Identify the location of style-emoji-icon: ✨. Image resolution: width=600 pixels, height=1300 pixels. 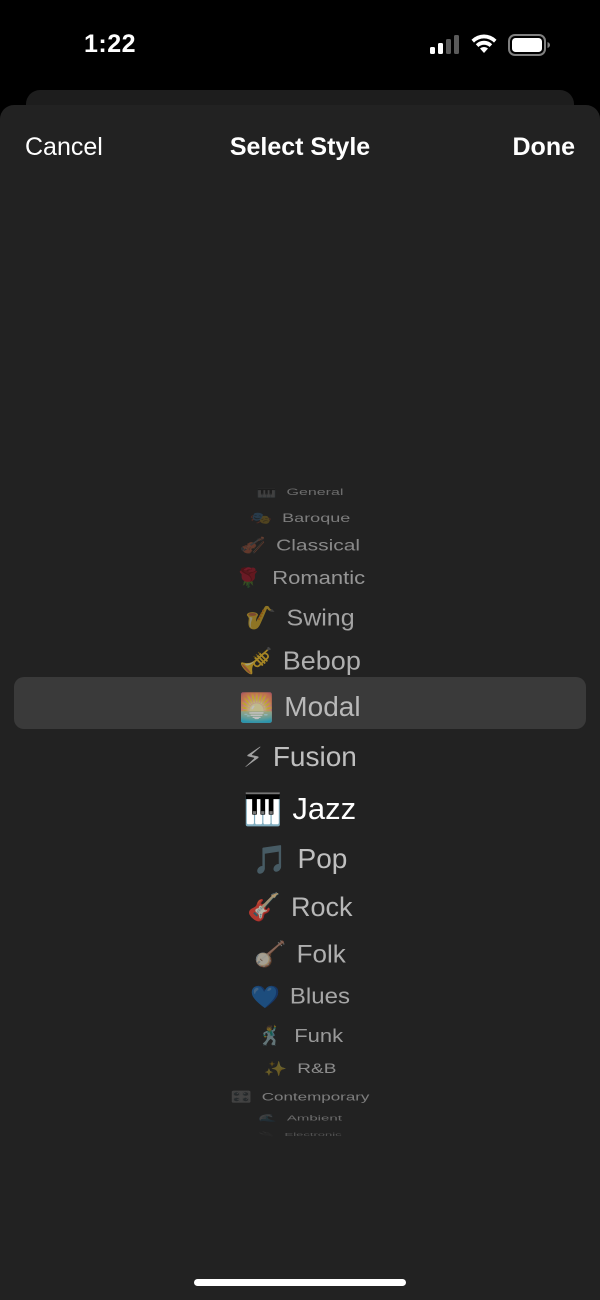
(275, 1069).